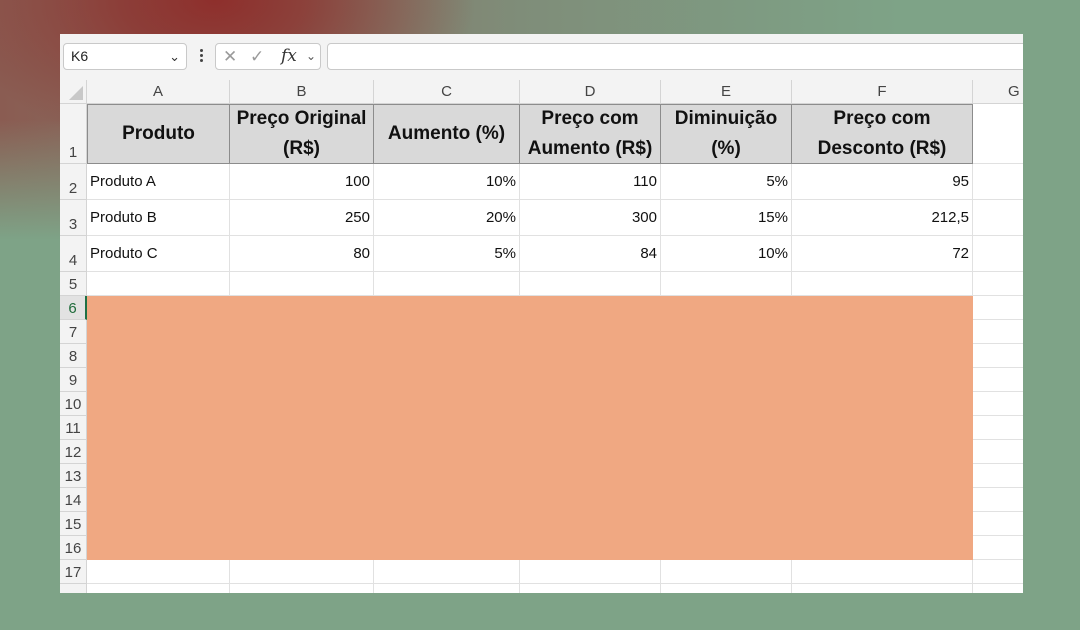  Describe the element at coordinates (590, 218) in the screenshot. I see `table-cell: 300` at that location.